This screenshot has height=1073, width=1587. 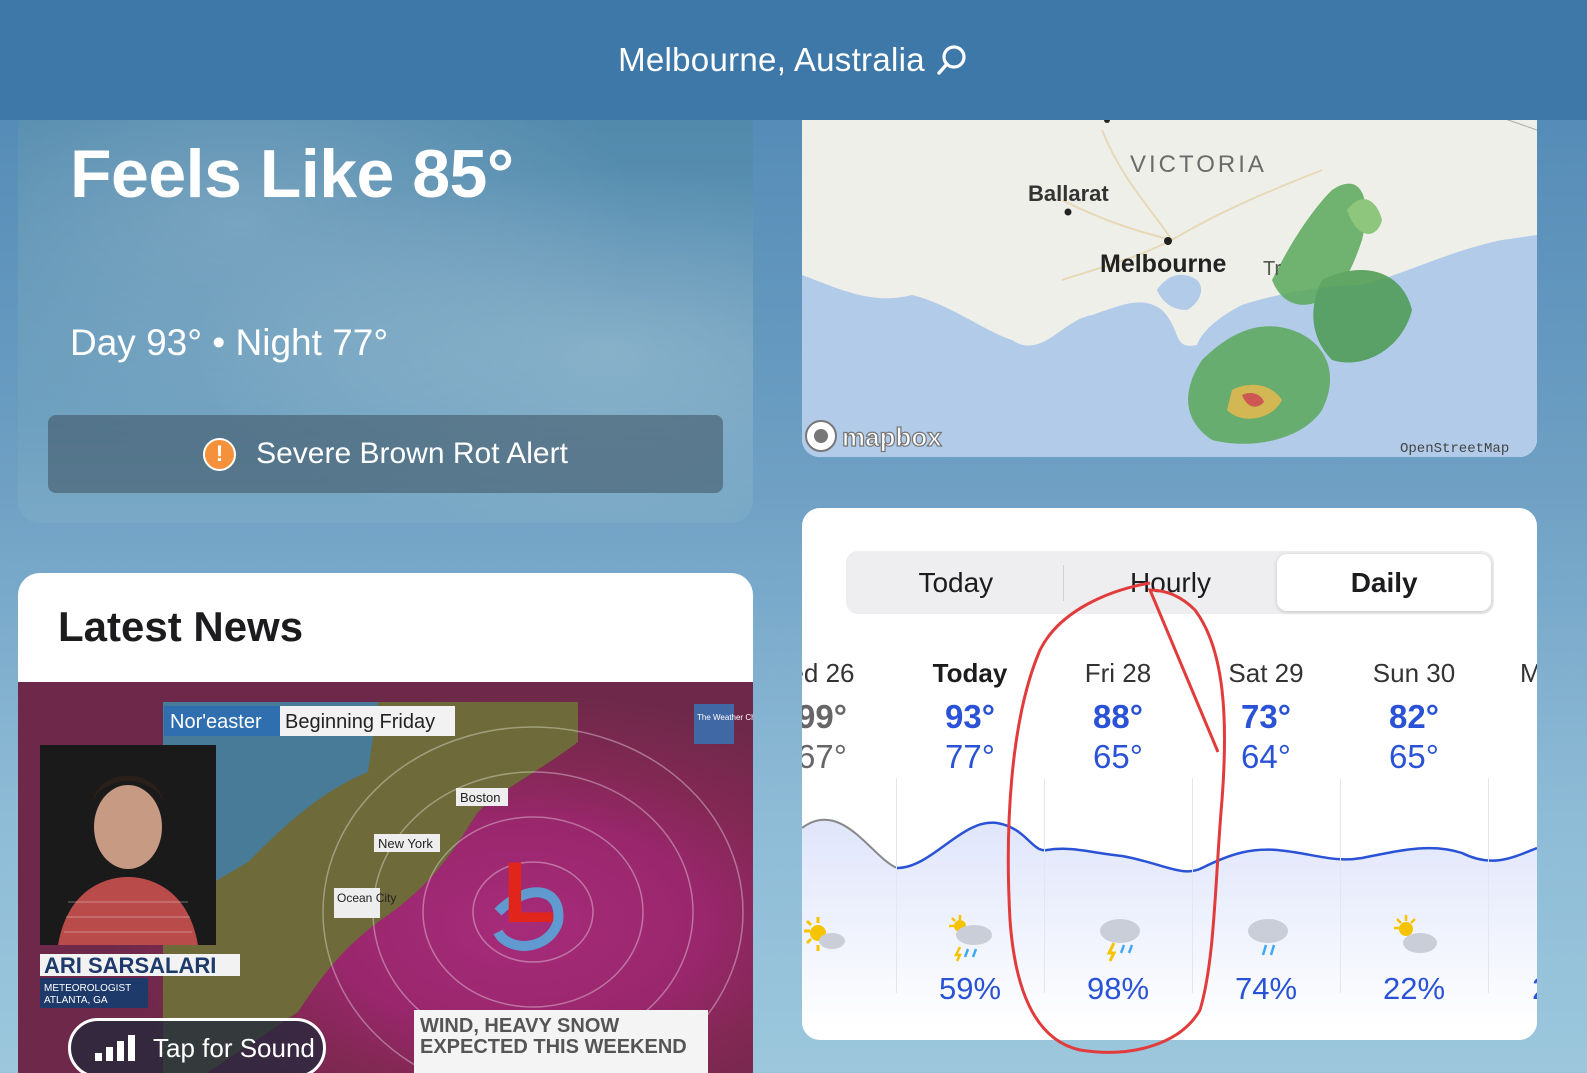 What do you see at coordinates (892, 437) in the screenshot?
I see `mapbox-logo: mapbox` at bounding box center [892, 437].